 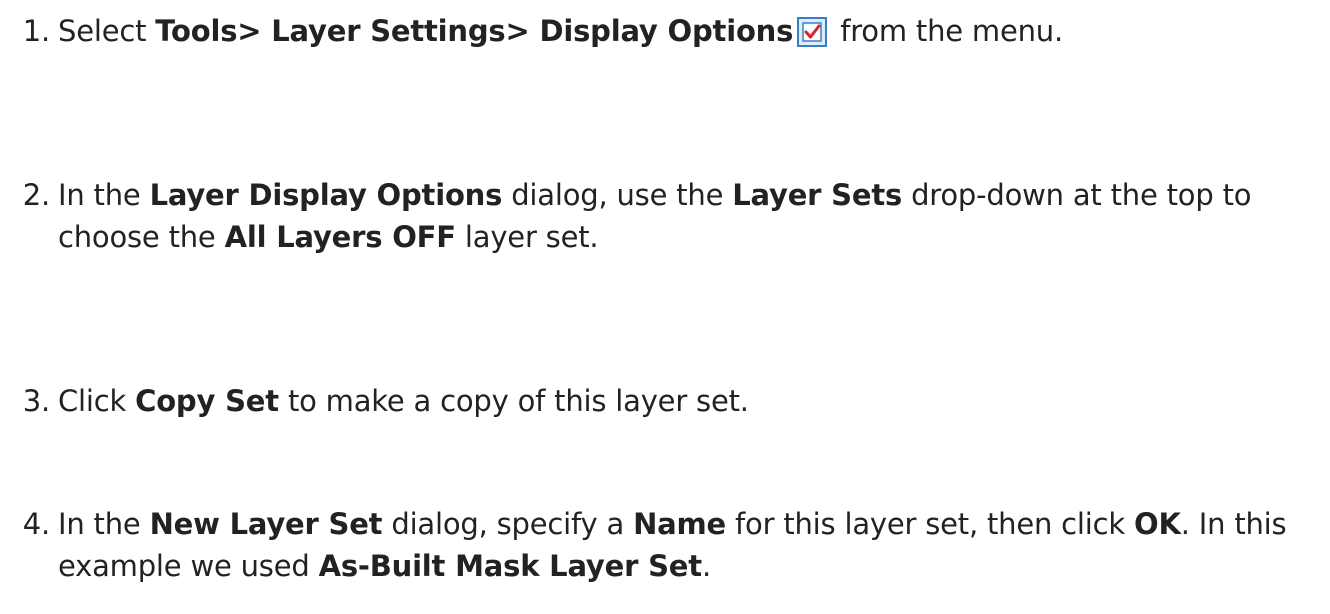 What do you see at coordinates (817, 195) in the screenshot?
I see `bold-term: Layer Sets` at bounding box center [817, 195].